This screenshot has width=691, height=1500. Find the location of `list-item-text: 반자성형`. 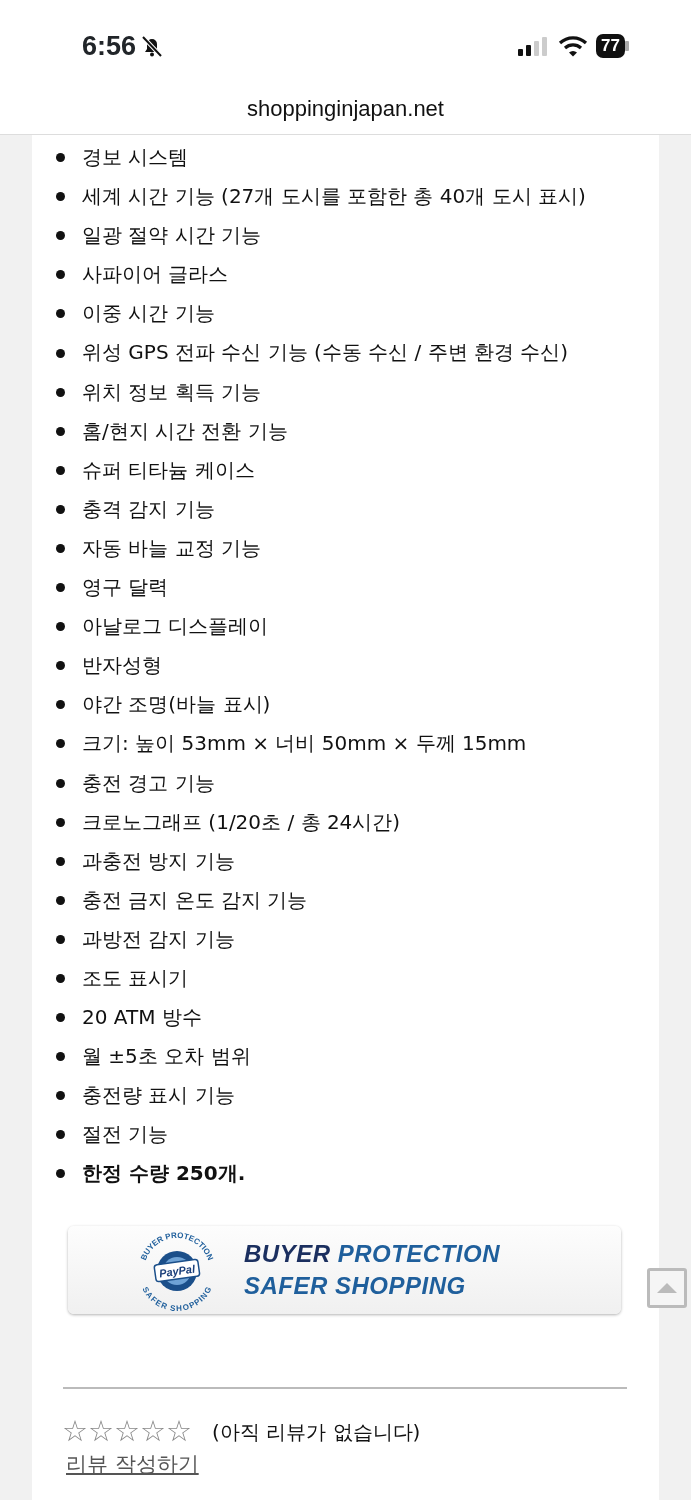

list-item-text: 반자성형 is located at coordinates (122, 666).